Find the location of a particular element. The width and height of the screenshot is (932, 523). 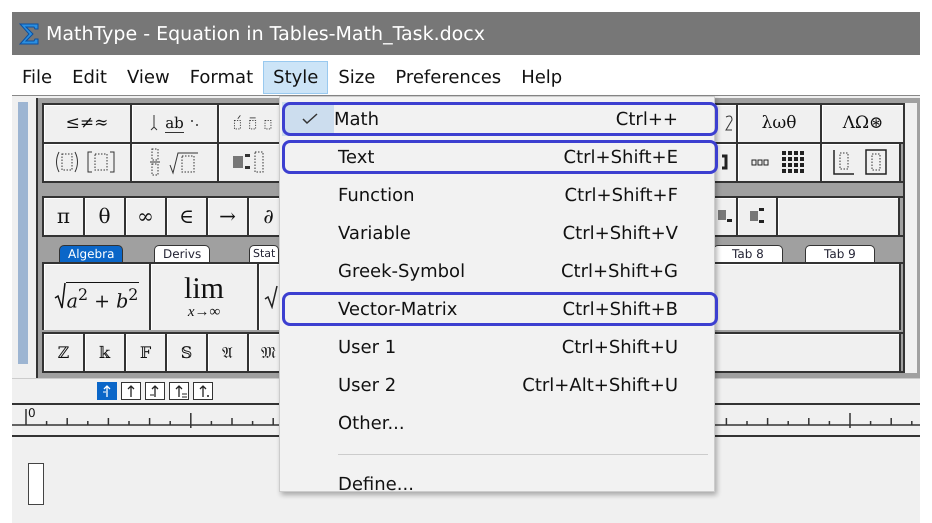

window-title: MathType - Equation in Tables-Math_Task.docx is located at coordinates (265, 33).